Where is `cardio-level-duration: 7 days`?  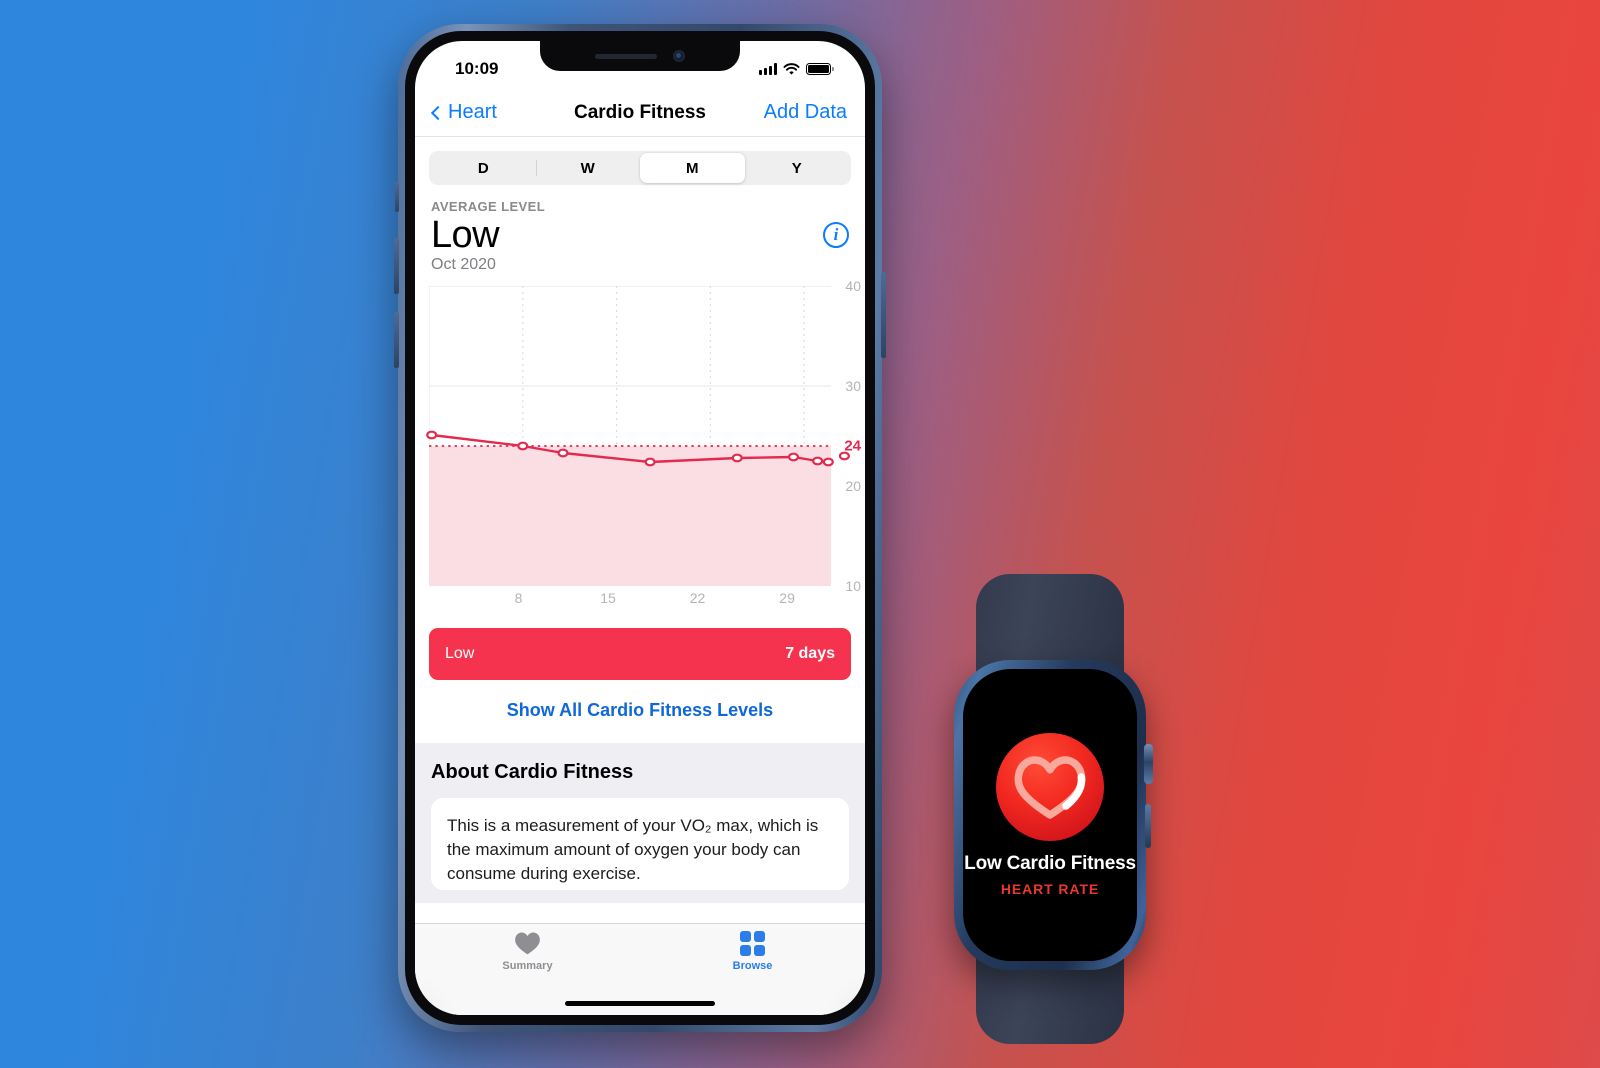 cardio-level-duration: 7 days is located at coordinates (810, 653).